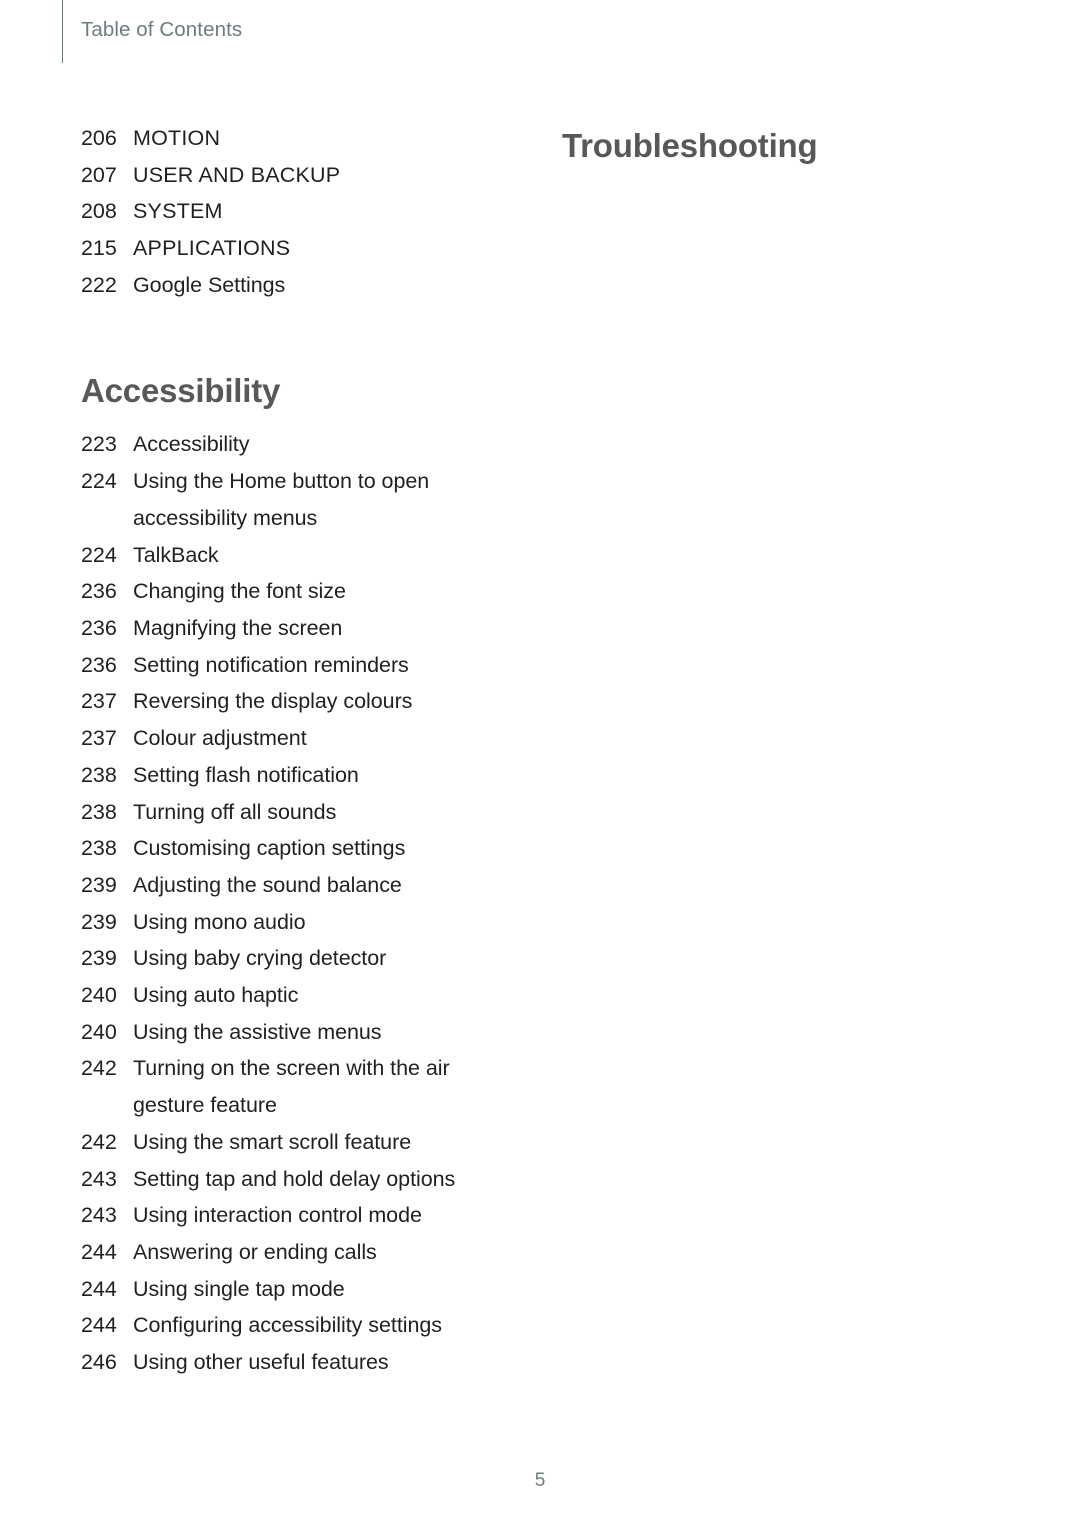 This screenshot has width=1080, height=1527. Describe the element at coordinates (178, 211) in the screenshot. I see `toc-entry-title: SYSTEM` at that location.